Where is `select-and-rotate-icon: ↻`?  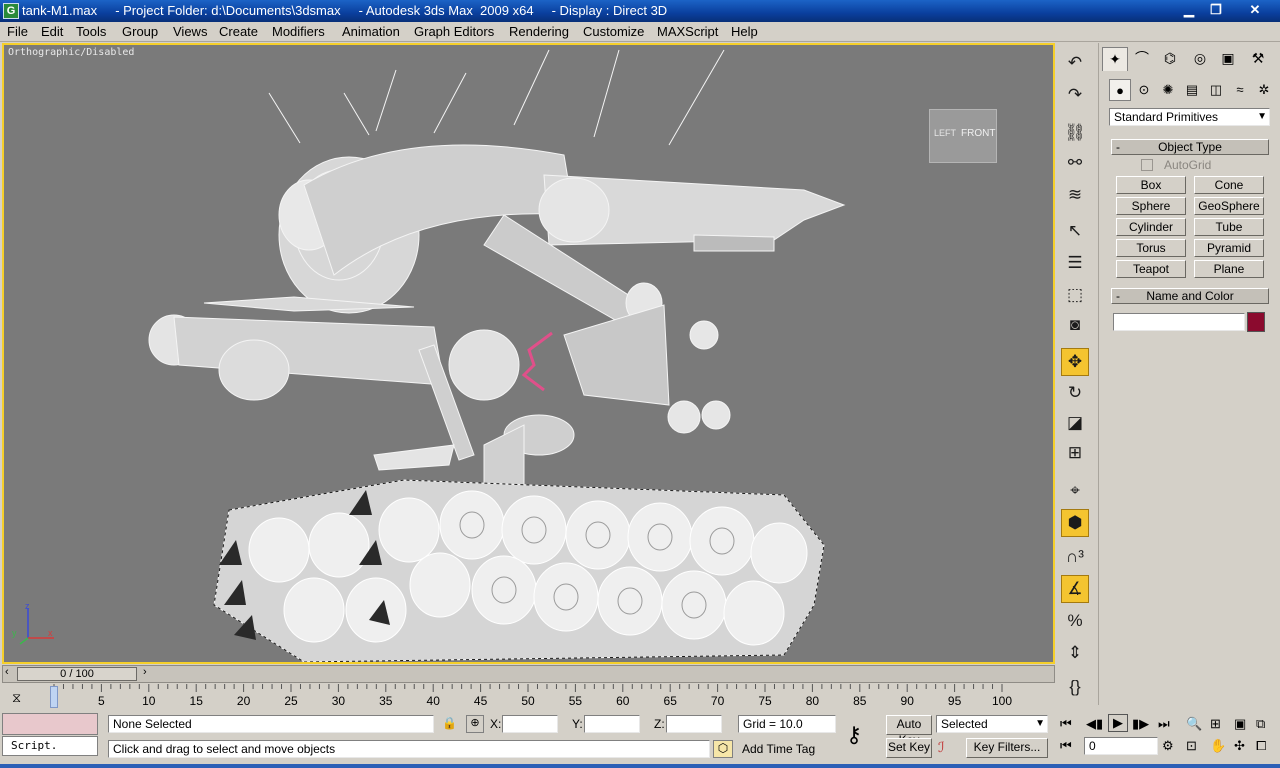
select-and-rotate-icon: ↻ is located at coordinates (1075, 393).